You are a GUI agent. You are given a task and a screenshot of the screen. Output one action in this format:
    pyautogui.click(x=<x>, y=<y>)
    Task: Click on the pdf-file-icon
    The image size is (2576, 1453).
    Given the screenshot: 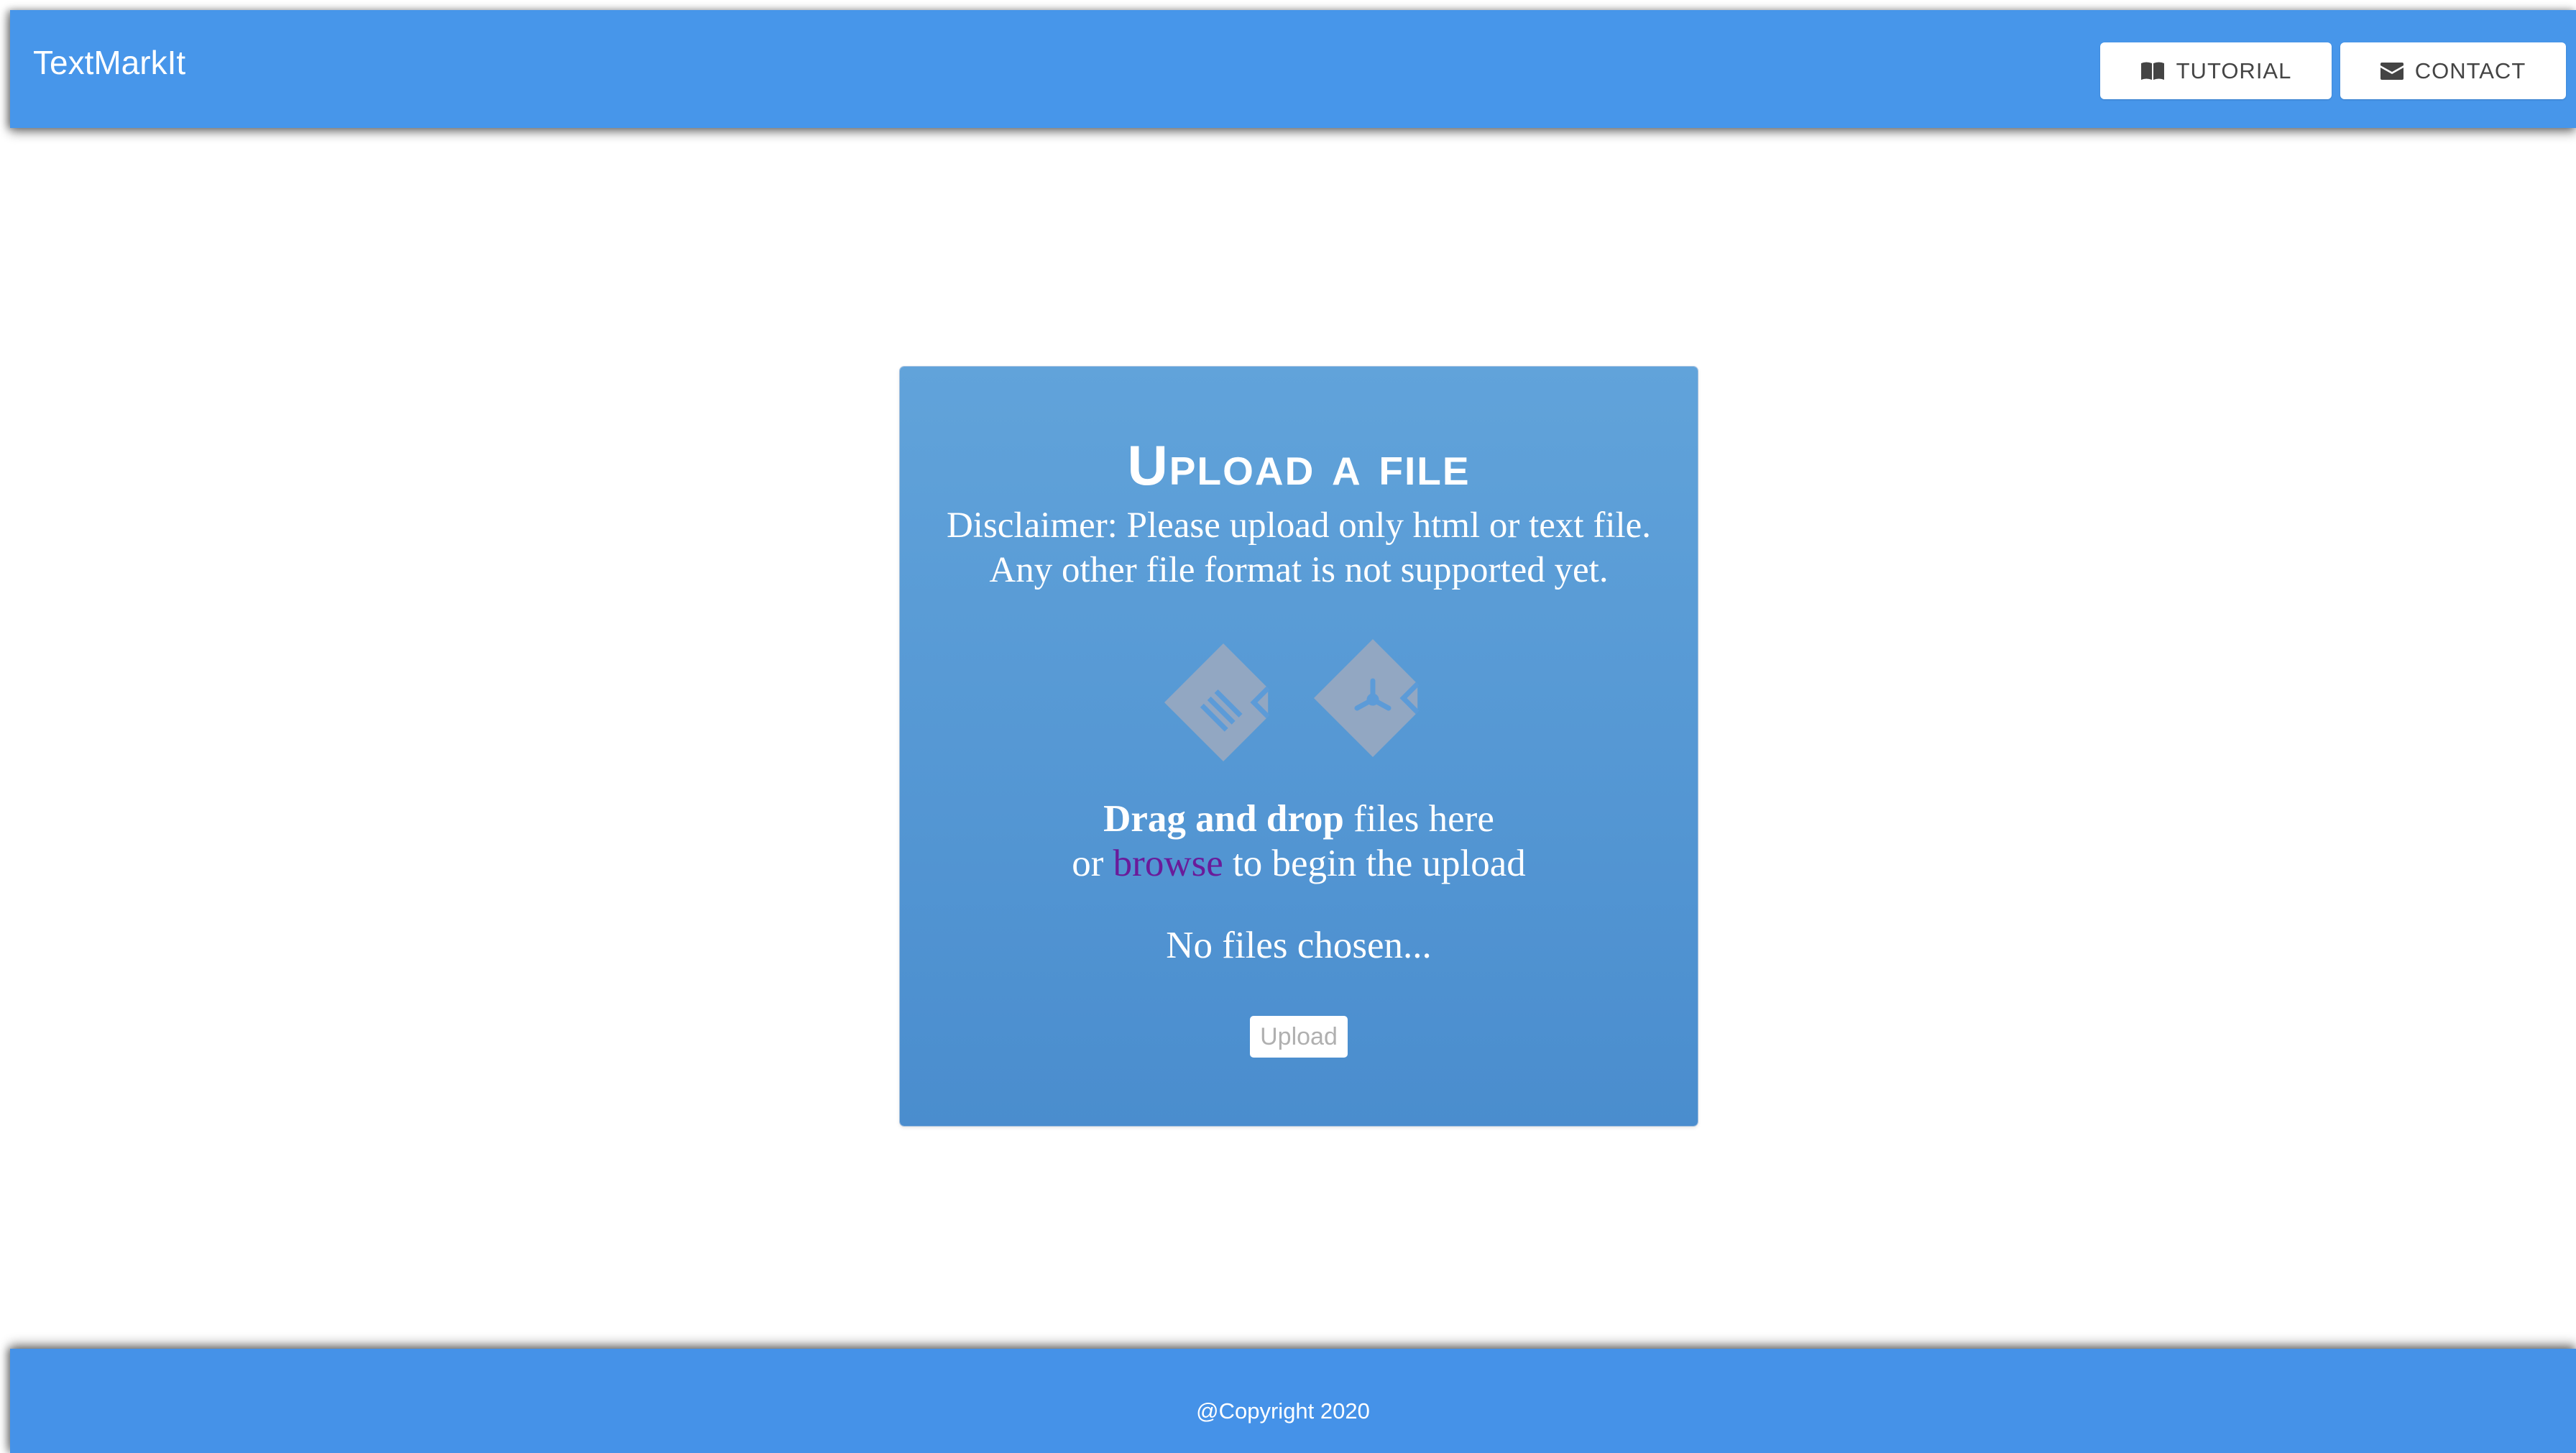 What is the action you would take?
    pyautogui.click(x=1366, y=698)
    